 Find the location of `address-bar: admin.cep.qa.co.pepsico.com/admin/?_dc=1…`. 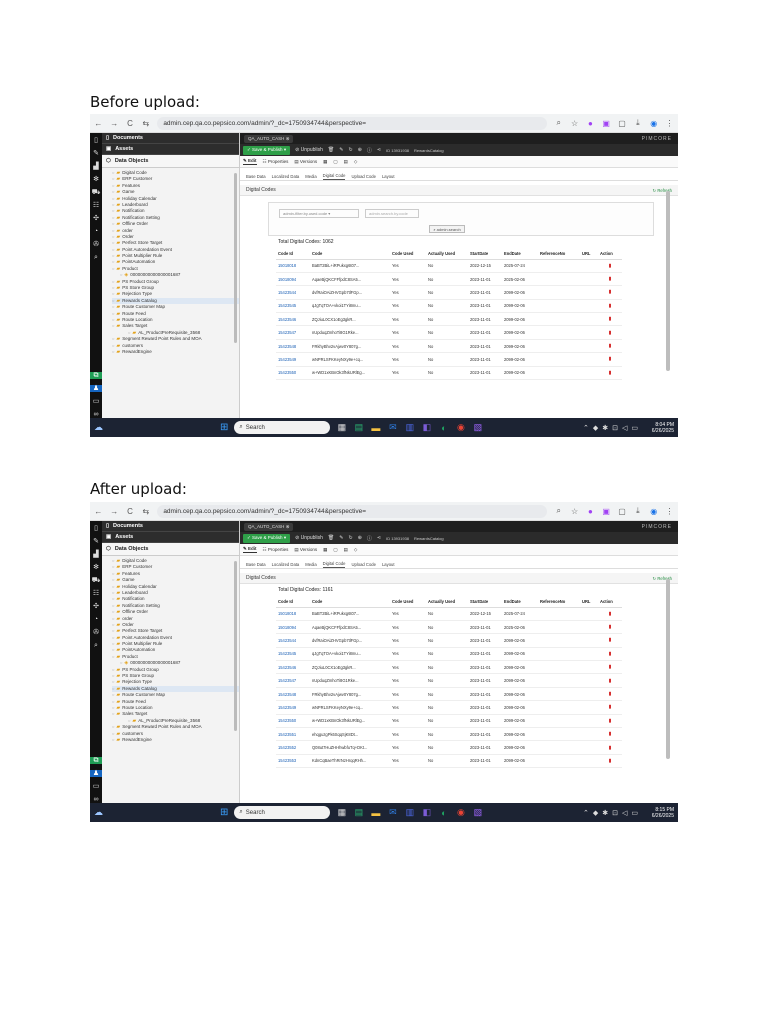

address-bar: admin.cep.qa.co.pepsico.com/admin/?_dc=1… is located at coordinates (352, 511).